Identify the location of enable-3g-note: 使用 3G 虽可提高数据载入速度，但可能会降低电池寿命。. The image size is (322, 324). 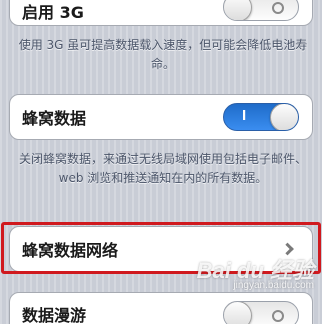
(163, 54).